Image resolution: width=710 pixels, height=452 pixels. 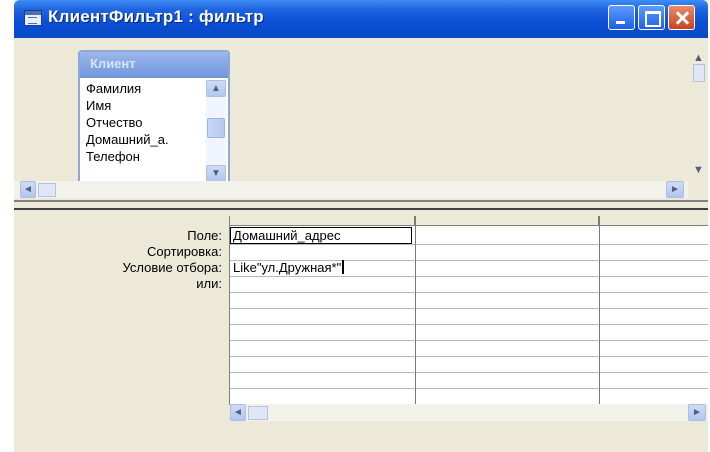 What do you see at coordinates (469, 412) in the screenshot?
I see `grid-horizontal-scrollbar: ◄ ►` at bounding box center [469, 412].